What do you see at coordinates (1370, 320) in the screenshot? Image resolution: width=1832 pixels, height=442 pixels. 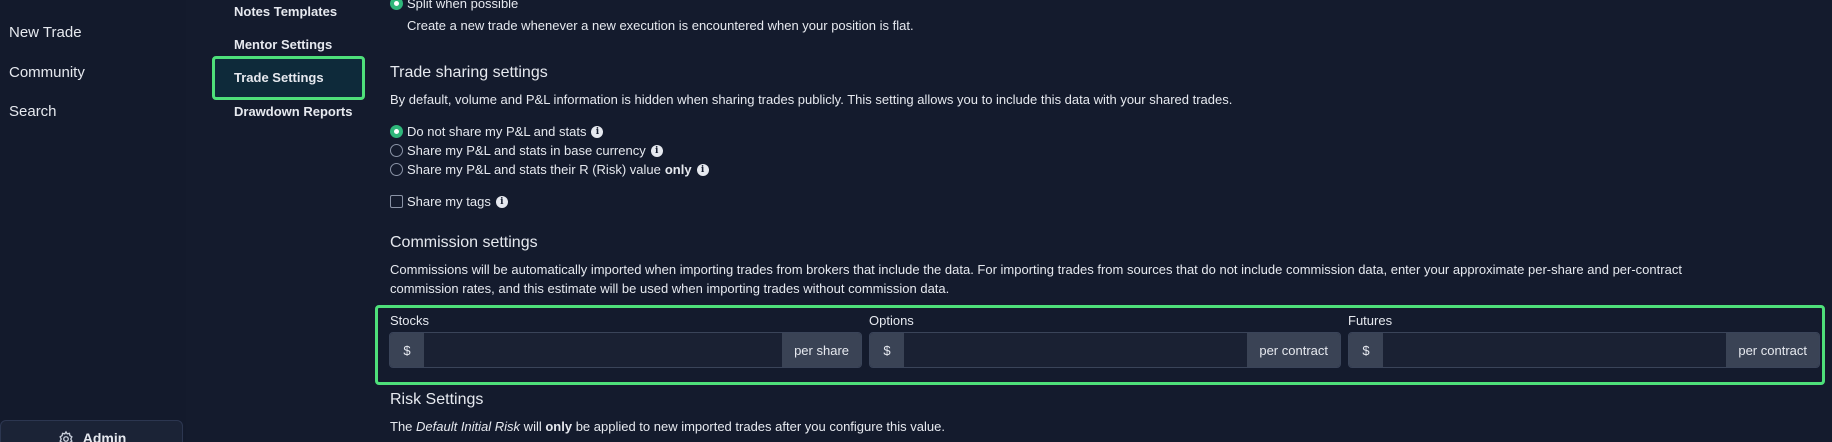 I see `futures-label: Futures` at bounding box center [1370, 320].